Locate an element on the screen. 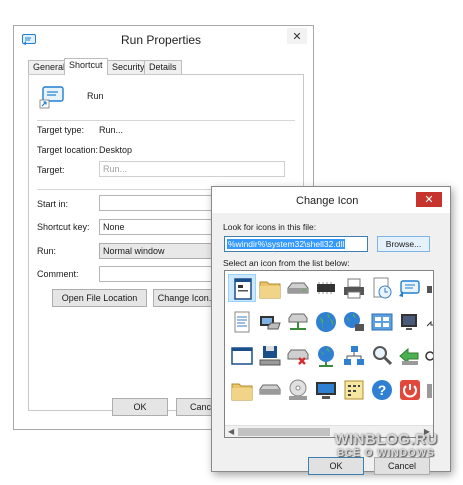 The height and width of the screenshot is (485, 463). computer-drives-icon is located at coordinates (270, 322).